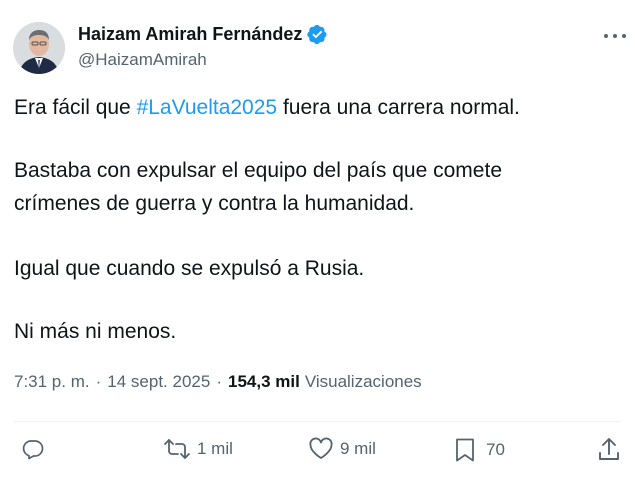  Describe the element at coordinates (95, 331) in the screenshot. I see `tweet-line-5: Ni más ni menos.` at that location.